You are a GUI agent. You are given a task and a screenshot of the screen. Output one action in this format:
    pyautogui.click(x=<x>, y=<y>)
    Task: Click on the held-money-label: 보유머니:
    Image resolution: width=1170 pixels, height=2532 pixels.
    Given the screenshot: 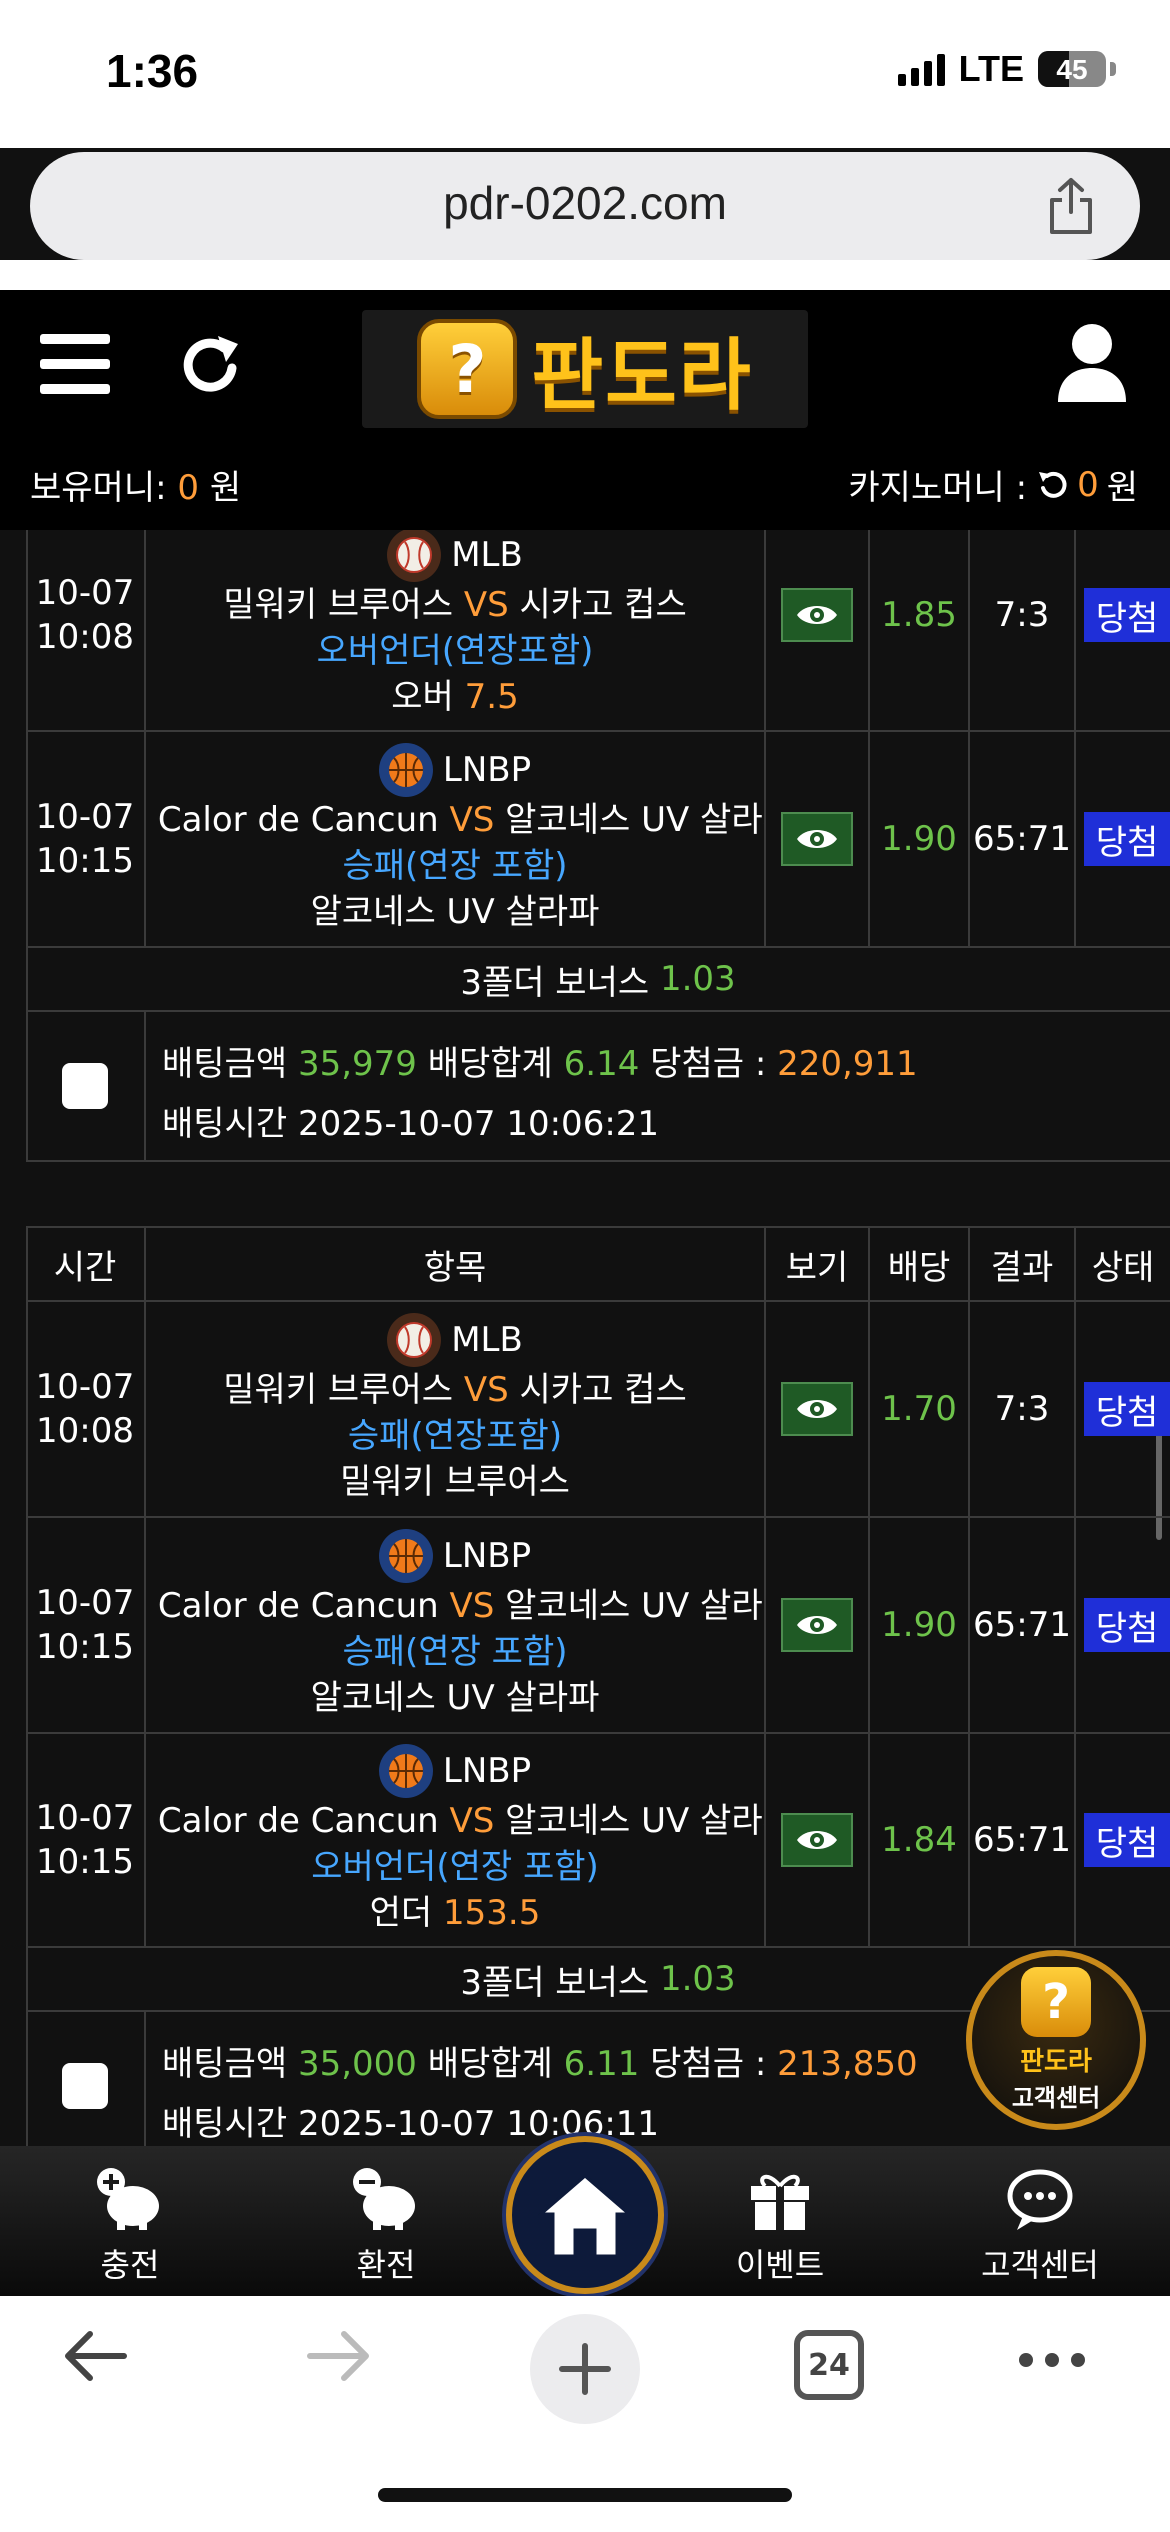 What is the action you would take?
    pyautogui.click(x=98, y=488)
    